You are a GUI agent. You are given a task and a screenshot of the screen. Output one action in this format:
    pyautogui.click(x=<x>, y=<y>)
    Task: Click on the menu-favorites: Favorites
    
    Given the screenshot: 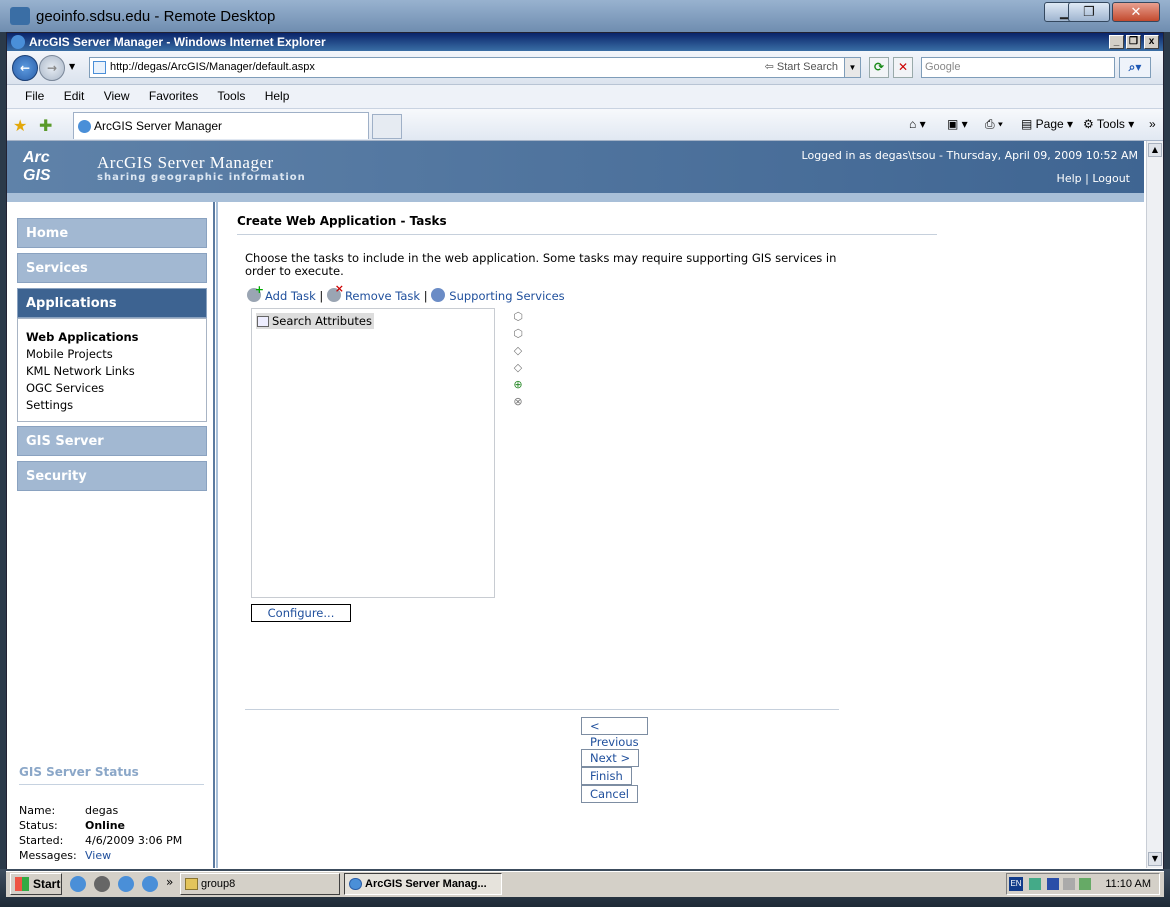 What is the action you would take?
    pyautogui.click(x=173, y=96)
    